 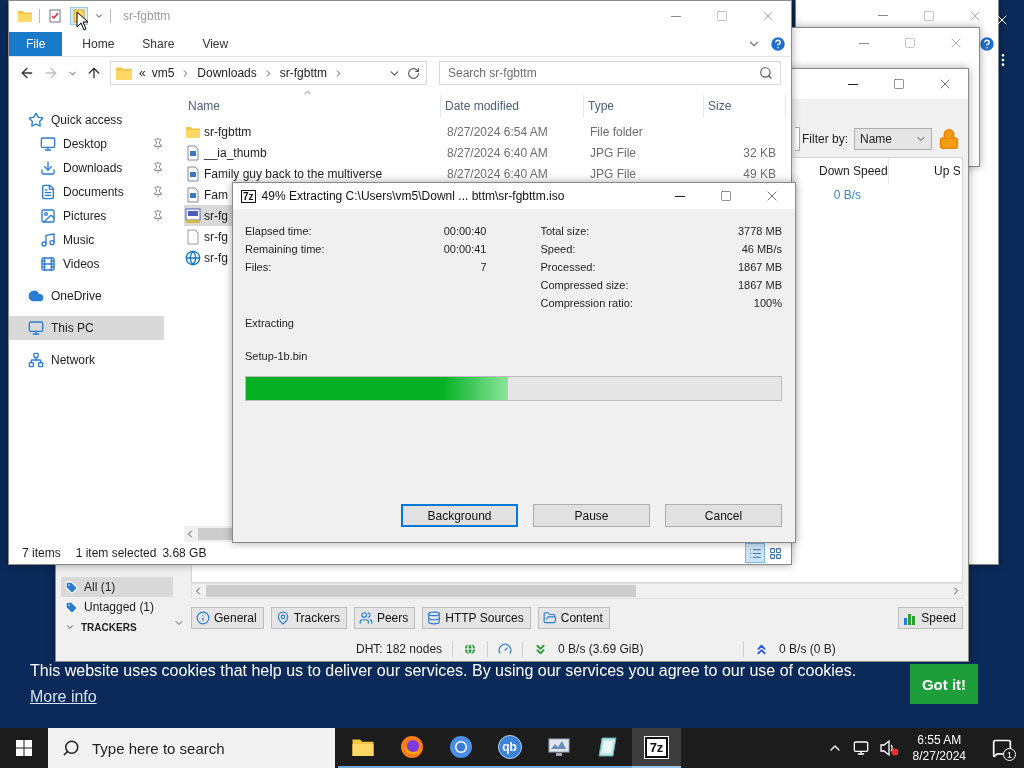 I want to click on file-name: __ia_thumb, so click(x=235, y=152).